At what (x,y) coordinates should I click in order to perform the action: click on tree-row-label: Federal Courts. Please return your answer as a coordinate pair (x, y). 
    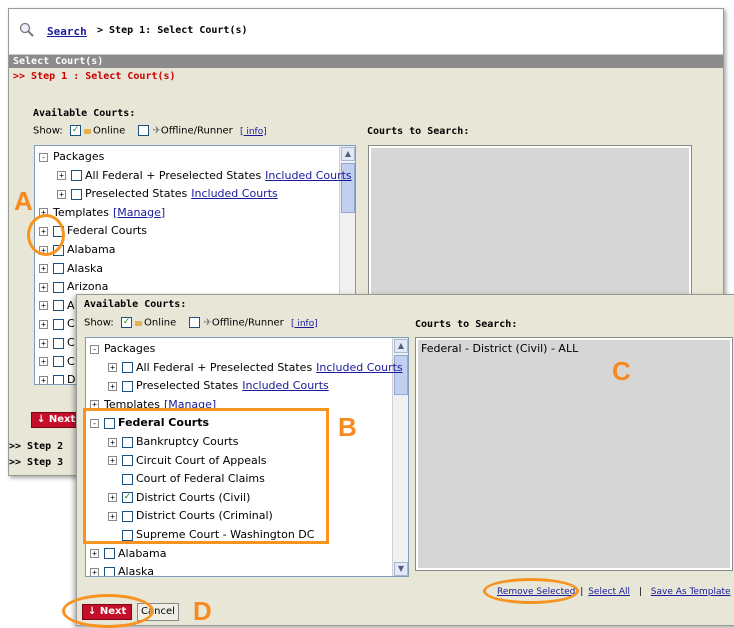
    Looking at the image, I should click on (107, 231).